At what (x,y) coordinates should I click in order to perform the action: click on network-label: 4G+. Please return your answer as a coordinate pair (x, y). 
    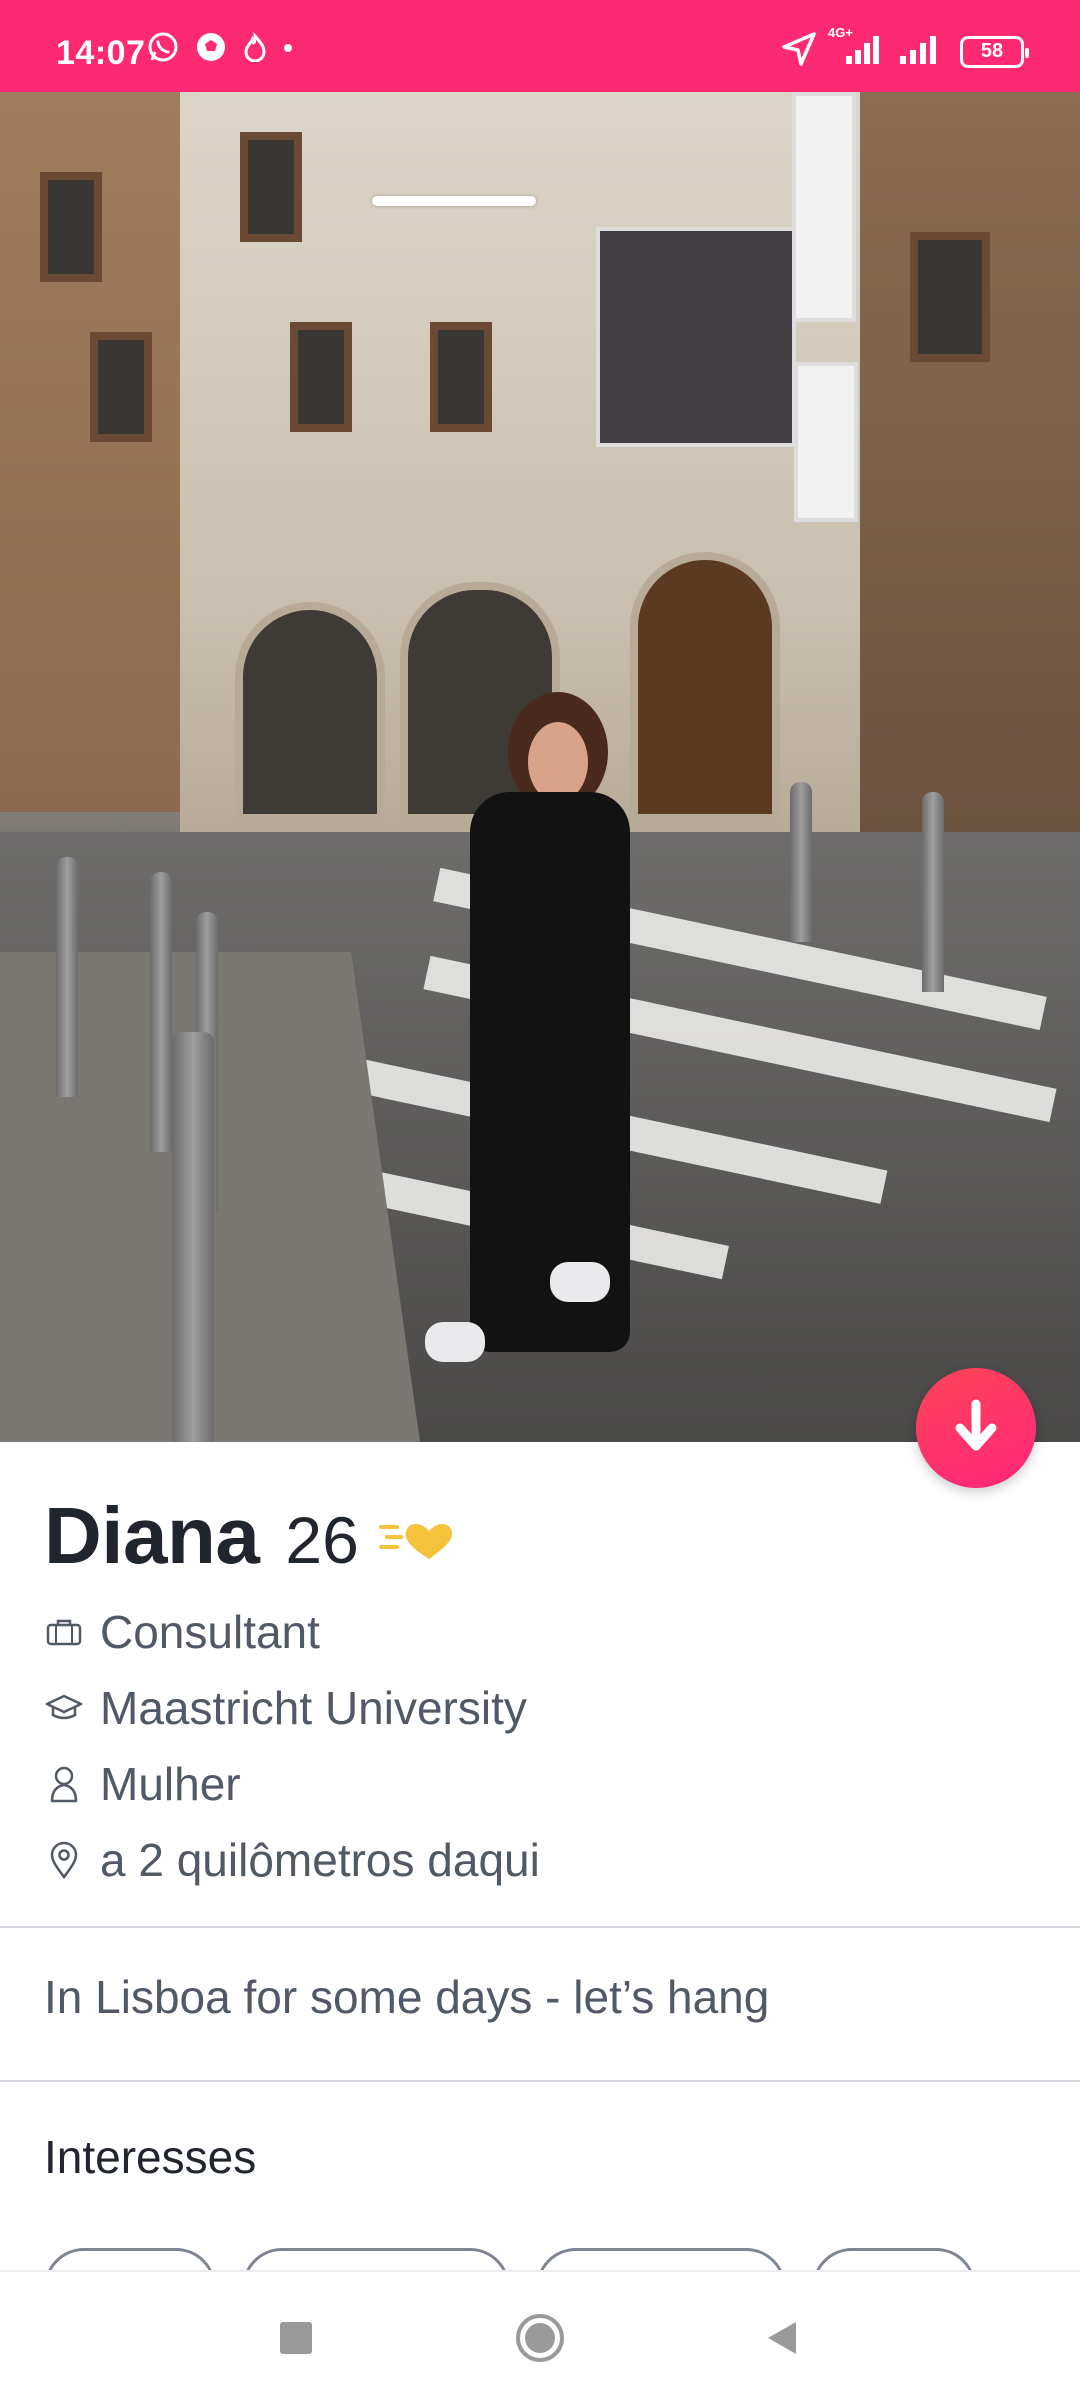
    Looking at the image, I should click on (840, 32).